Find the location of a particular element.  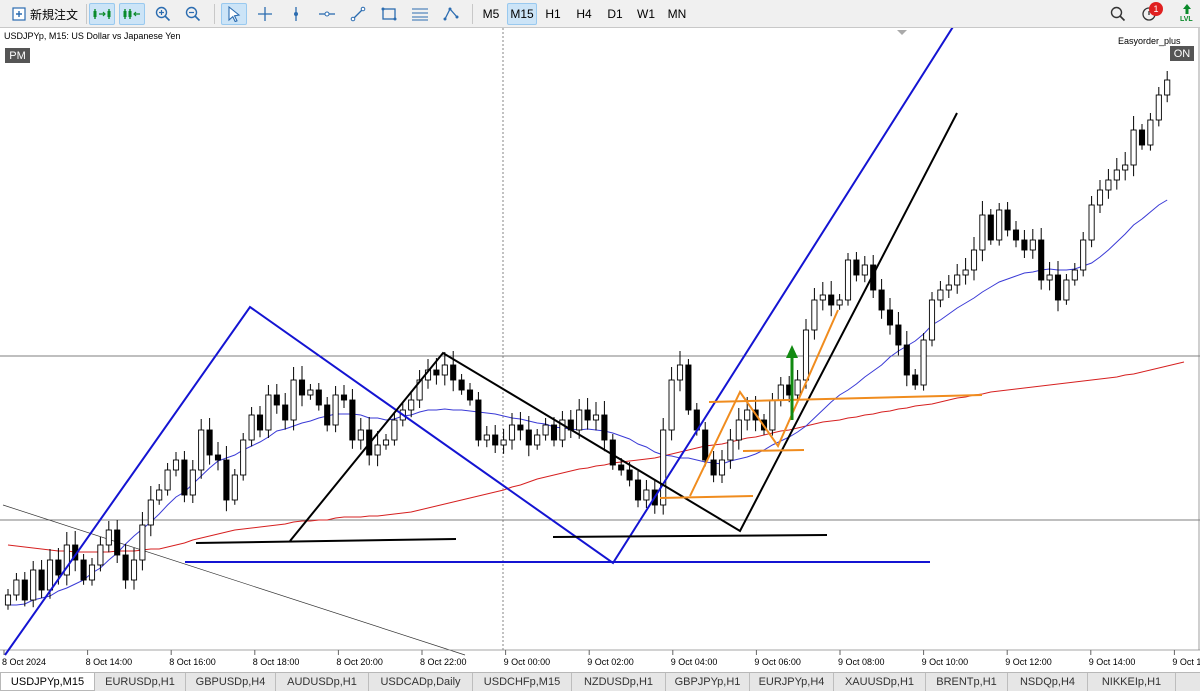

tab-eurjpyp-h4: EURJPYp,H4 is located at coordinates (792, 682).